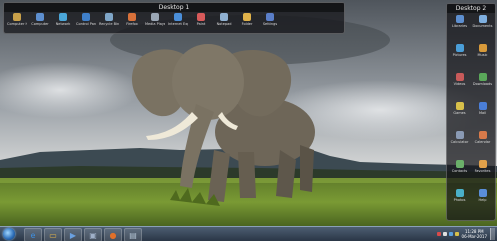 Image resolution: width=497 pixels, height=242 pixels. I want to click on desktop2-icon-7: Mail, so click(482, 108).